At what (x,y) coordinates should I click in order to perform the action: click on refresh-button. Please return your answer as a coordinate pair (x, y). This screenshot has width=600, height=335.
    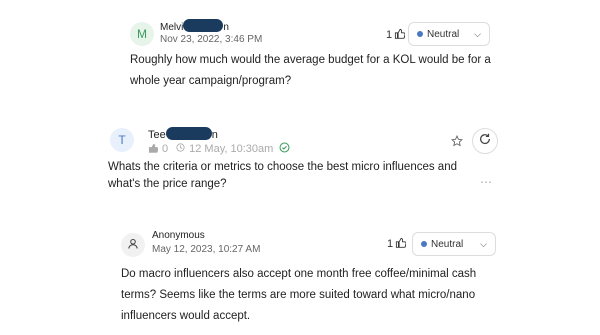
    Looking at the image, I should click on (485, 141).